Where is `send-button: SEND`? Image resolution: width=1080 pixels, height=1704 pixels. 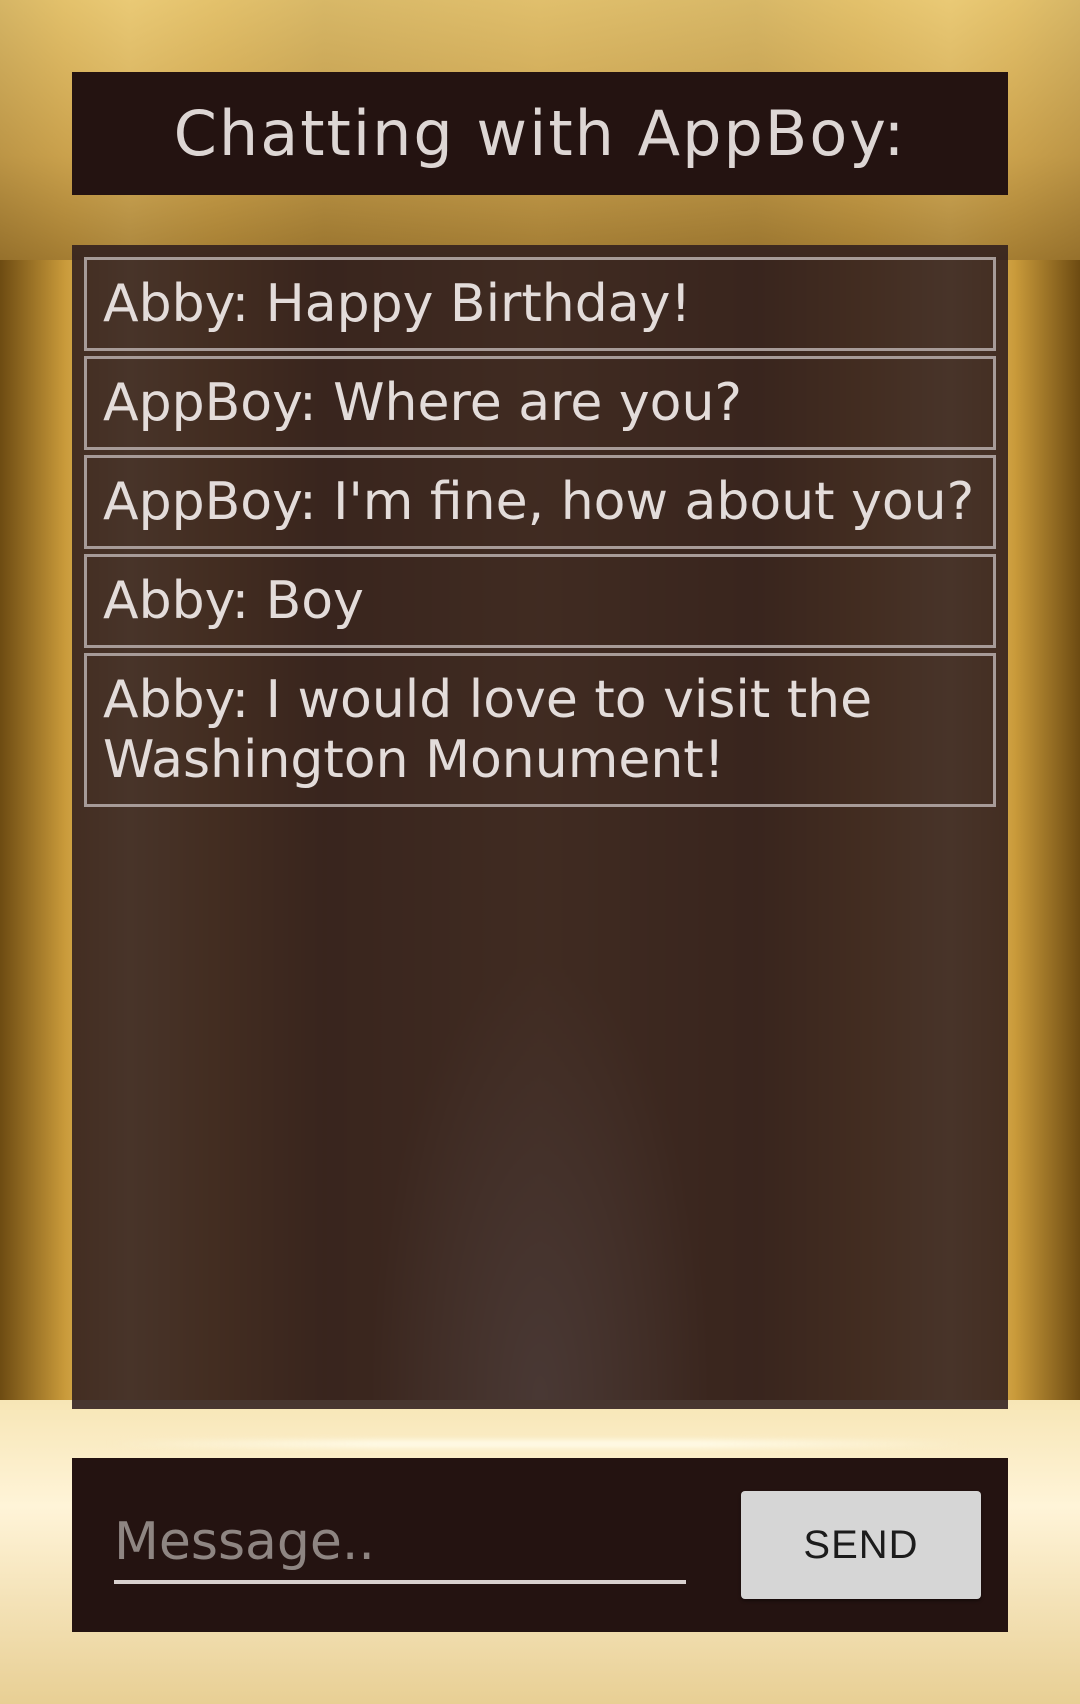
send-button: SEND is located at coordinates (861, 1545).